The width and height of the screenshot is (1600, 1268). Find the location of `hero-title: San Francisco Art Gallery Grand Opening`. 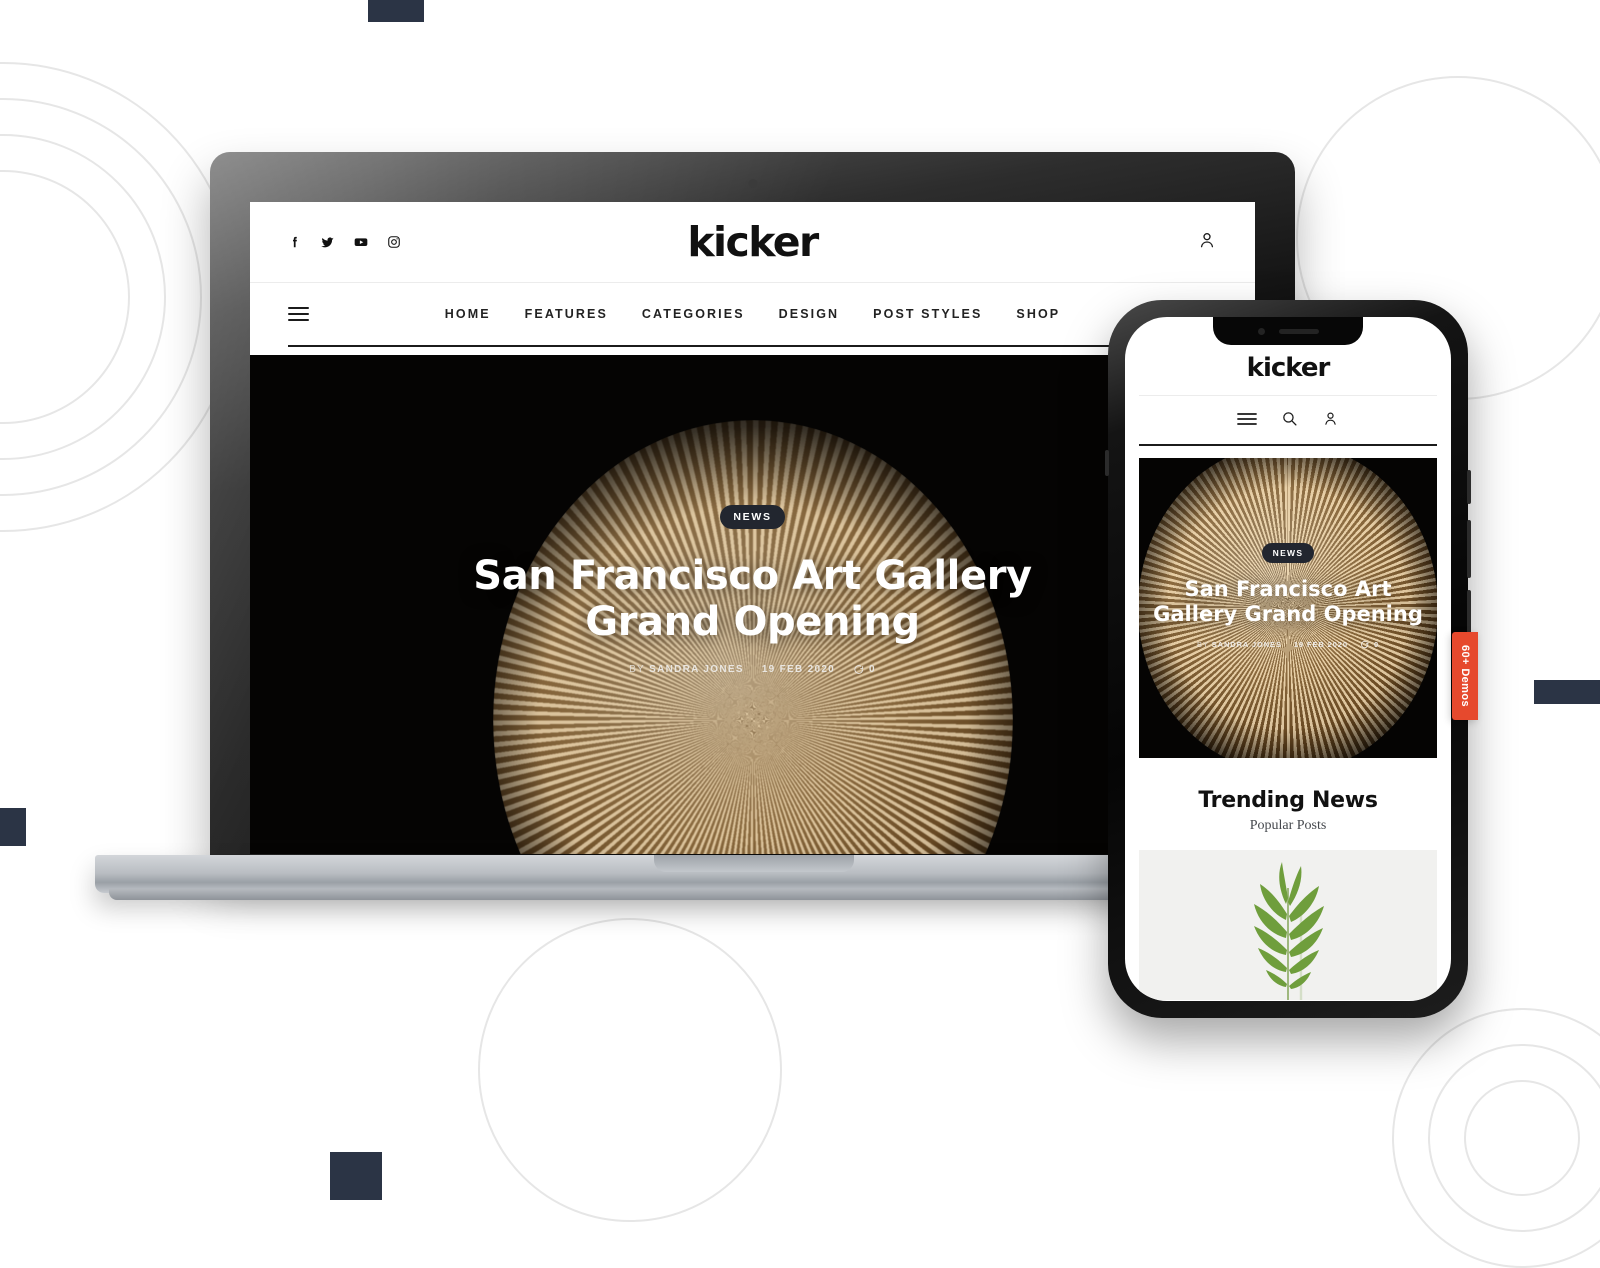

hero-title: San Francisco Art Gallery Grand Opening is located at coordinates (753, 599).